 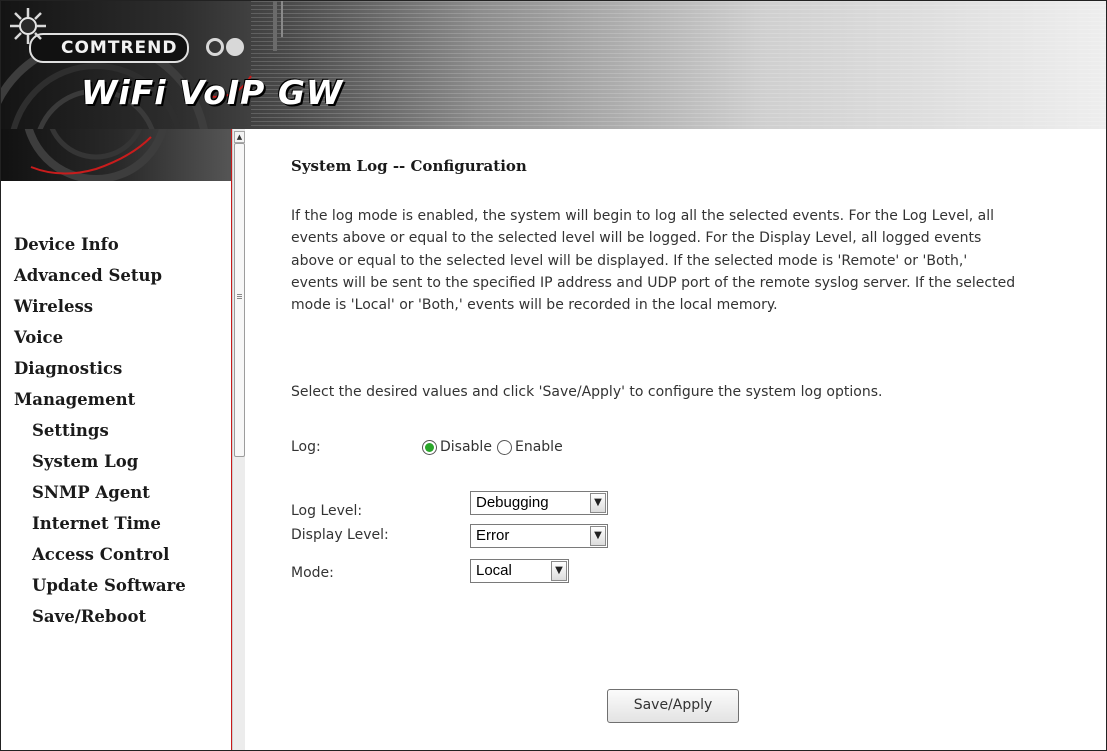 What do you see at coordinates (409, 166) in the screenshot?
I see `page-title: System Log -- Configuration` at bounding box center [409, 166].